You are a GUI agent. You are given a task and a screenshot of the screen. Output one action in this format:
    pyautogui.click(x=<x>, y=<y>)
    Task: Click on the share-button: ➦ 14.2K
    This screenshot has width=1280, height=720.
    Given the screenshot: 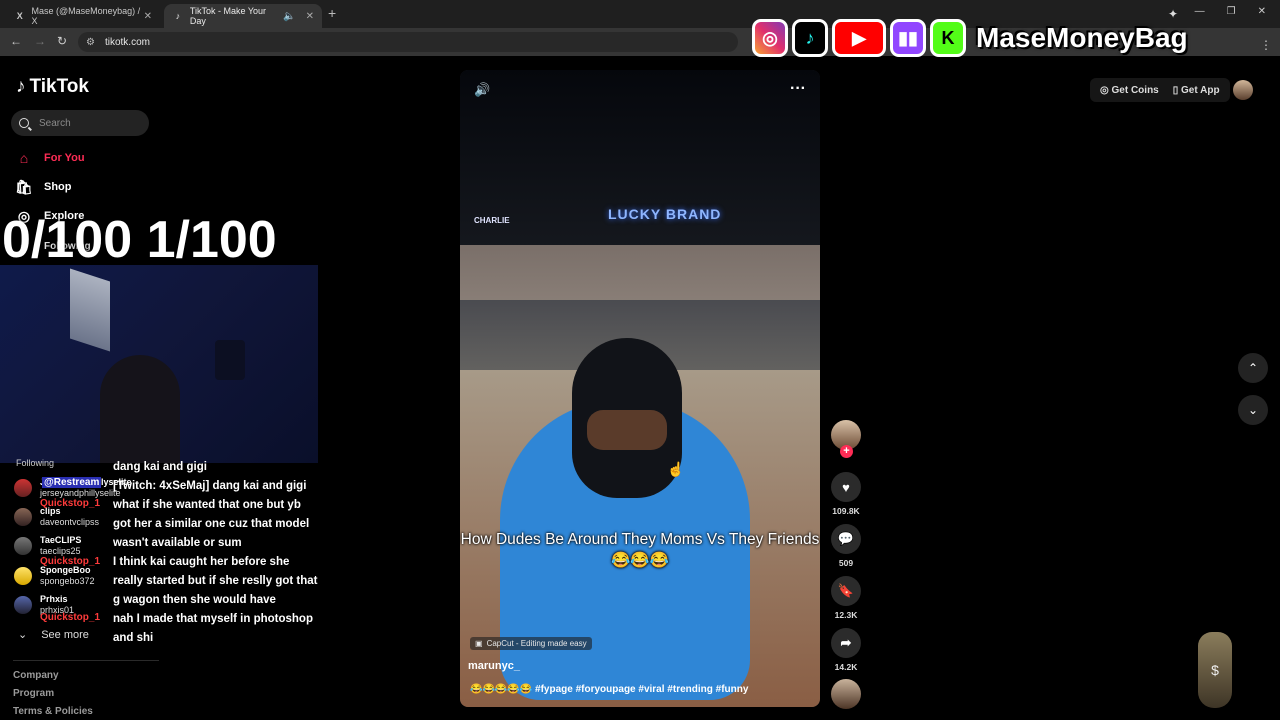 What is the action you would take?
    pyautogui.click(x=846, y=650)
    